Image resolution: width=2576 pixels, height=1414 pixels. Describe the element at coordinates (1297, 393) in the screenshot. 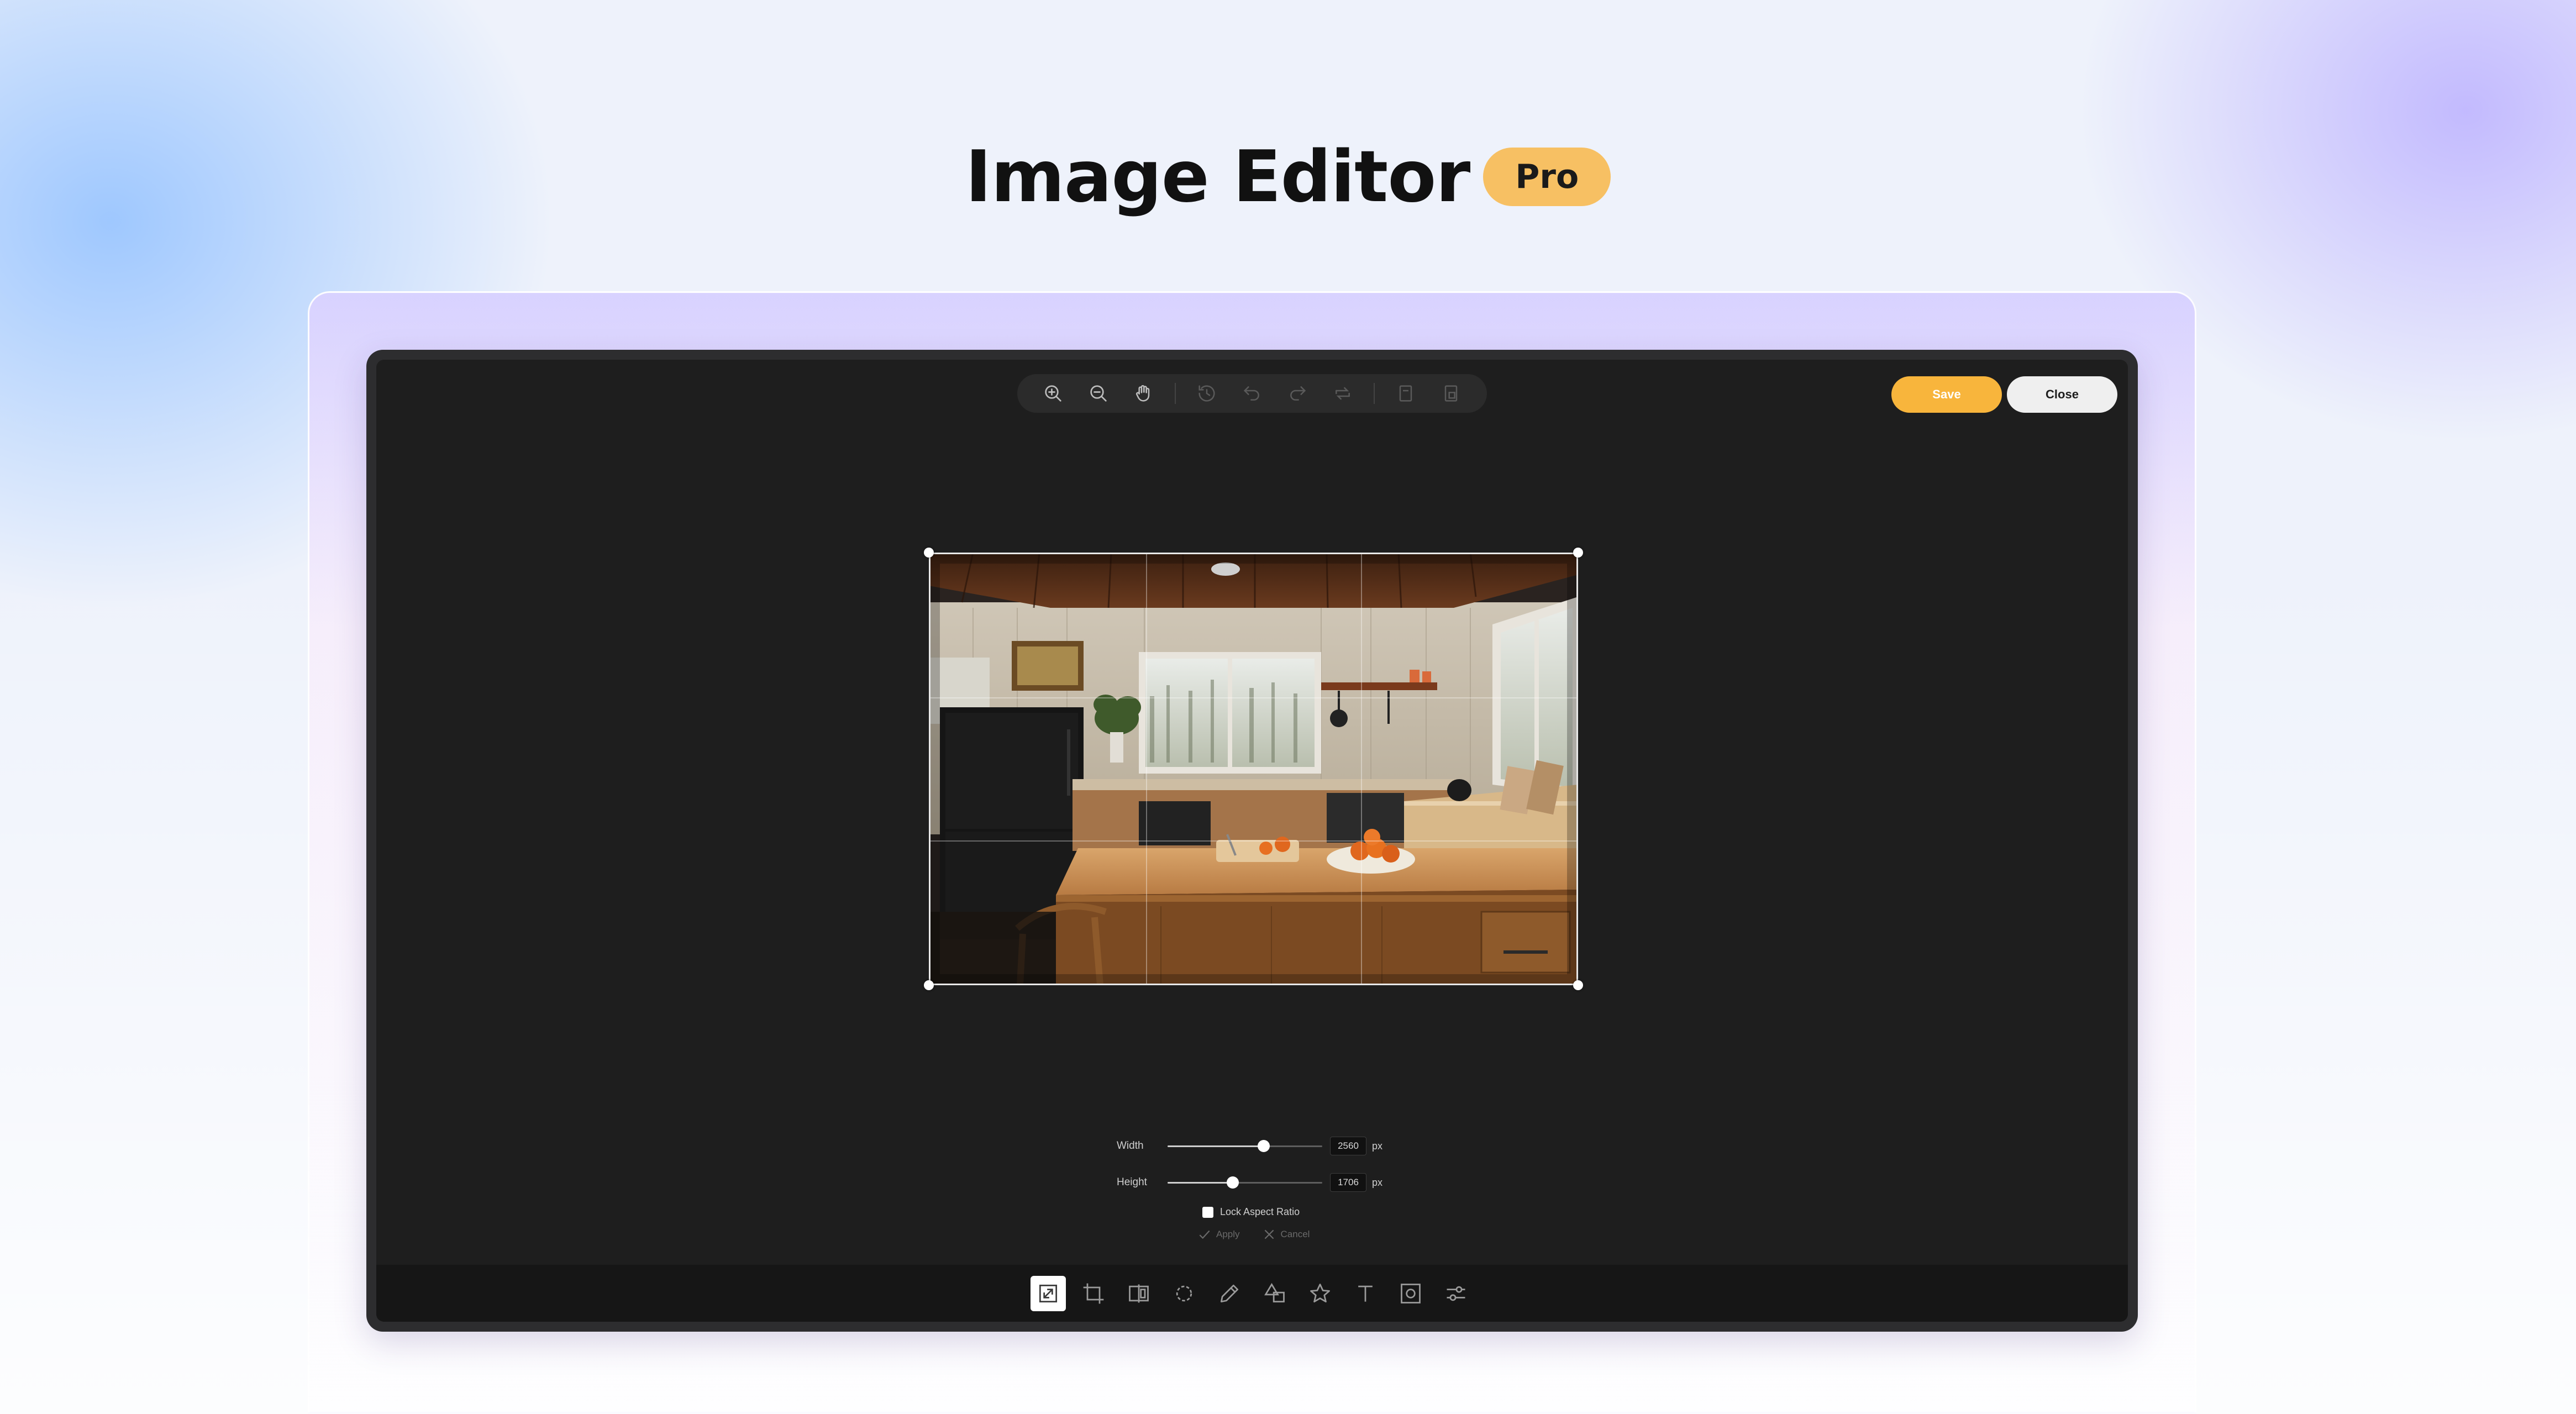

I see `redo-icon` at that location.